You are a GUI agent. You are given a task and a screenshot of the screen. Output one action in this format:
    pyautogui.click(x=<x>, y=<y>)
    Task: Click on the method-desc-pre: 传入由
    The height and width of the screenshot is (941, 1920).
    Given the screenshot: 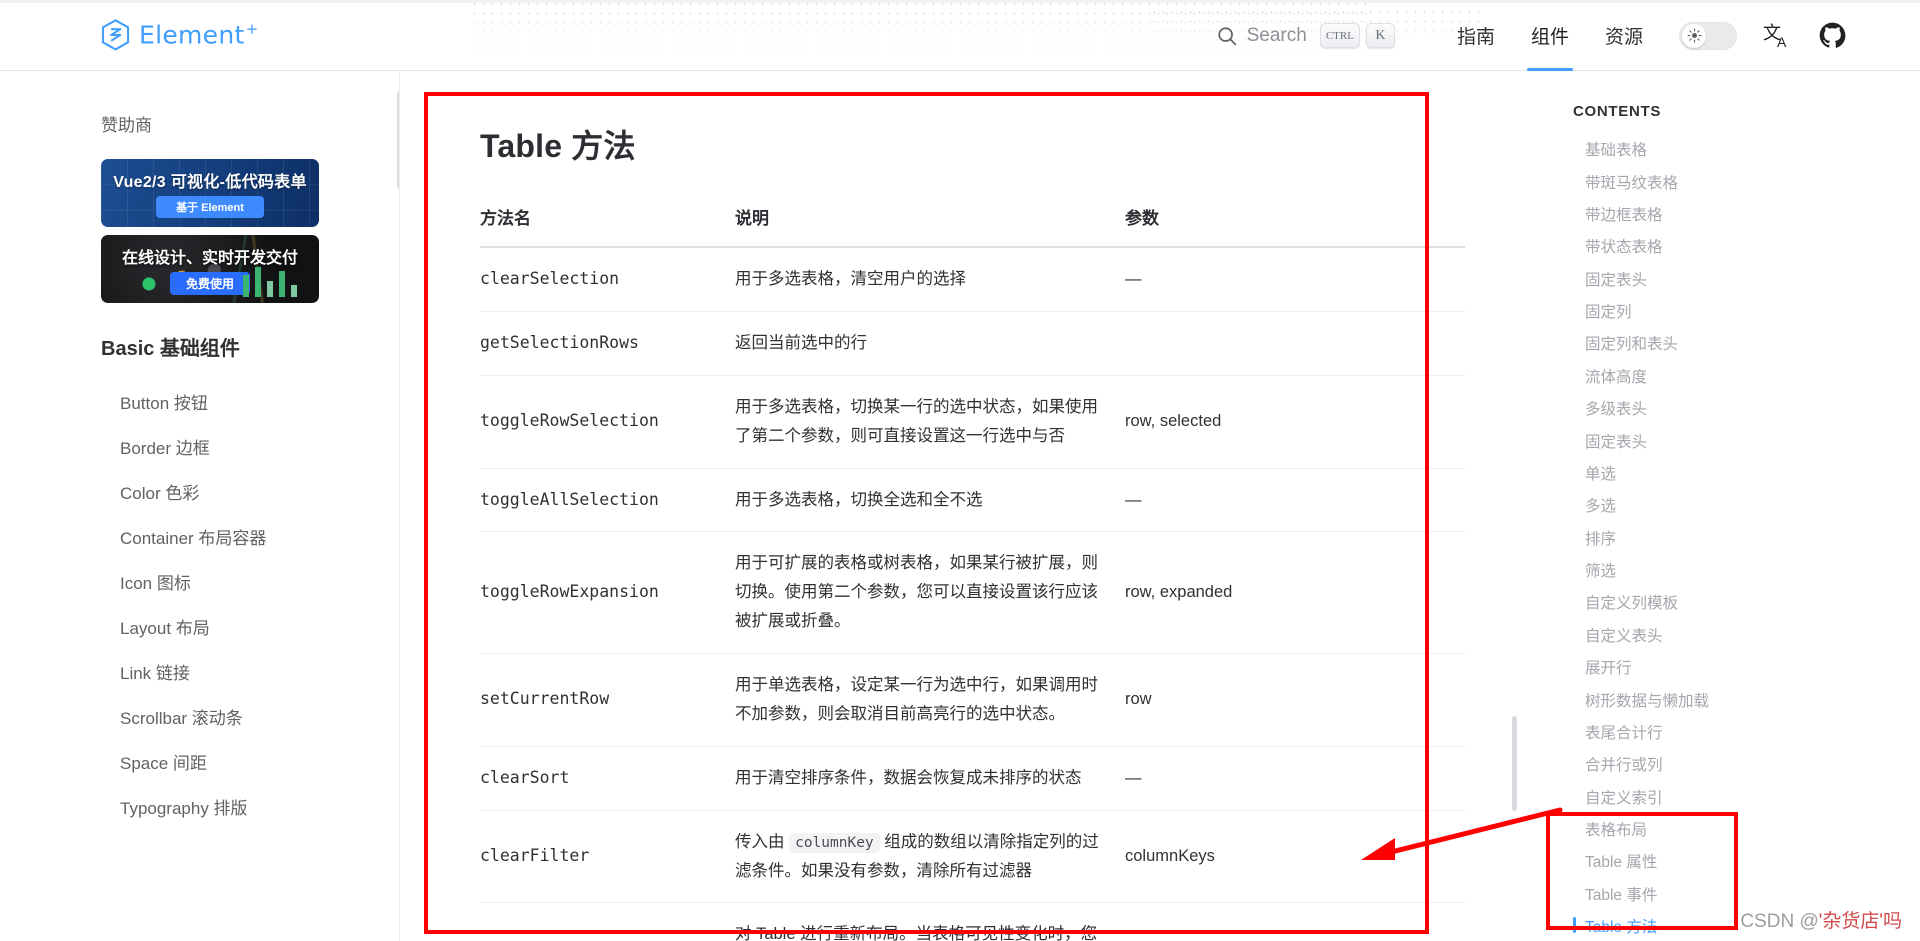 What is the action you would take?
    pyautogui.click(x=762, y=841)
    